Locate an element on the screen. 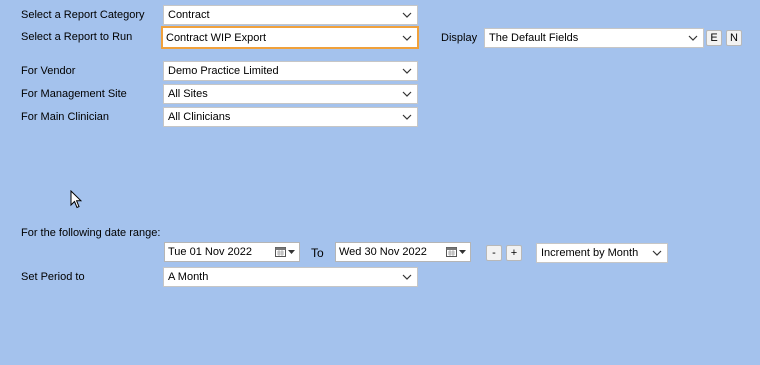  mouse-pointer-icon is located at coordinates (76, 199).